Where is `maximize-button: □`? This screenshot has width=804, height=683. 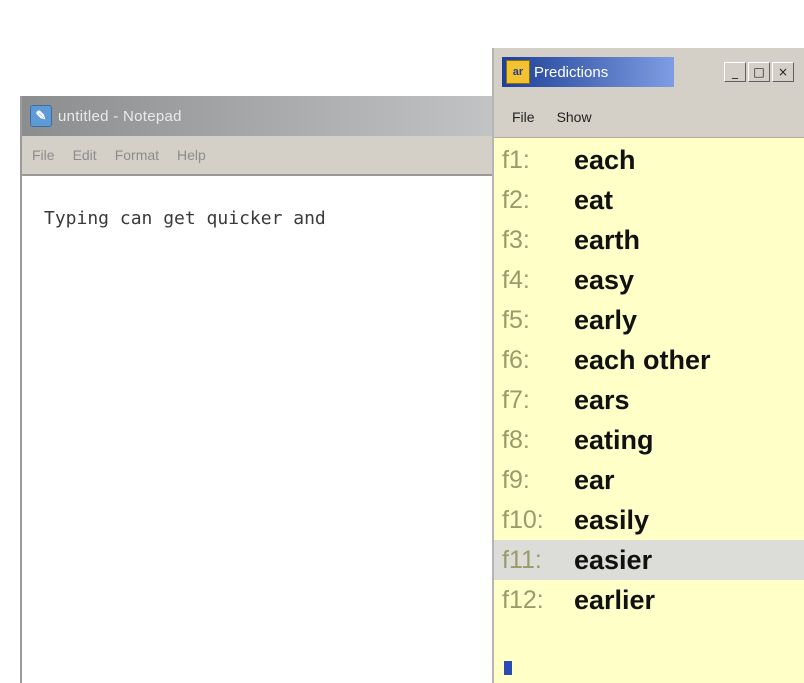 maximize-button: □ is located at coordinates (759, 72).